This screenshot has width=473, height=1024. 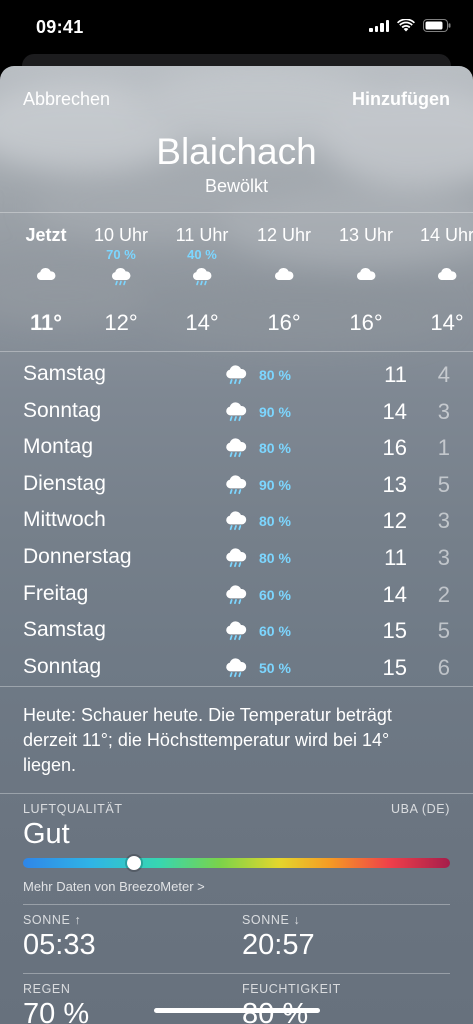 I want to click on day-low-temperature: 4, so click(x=443, y=374).